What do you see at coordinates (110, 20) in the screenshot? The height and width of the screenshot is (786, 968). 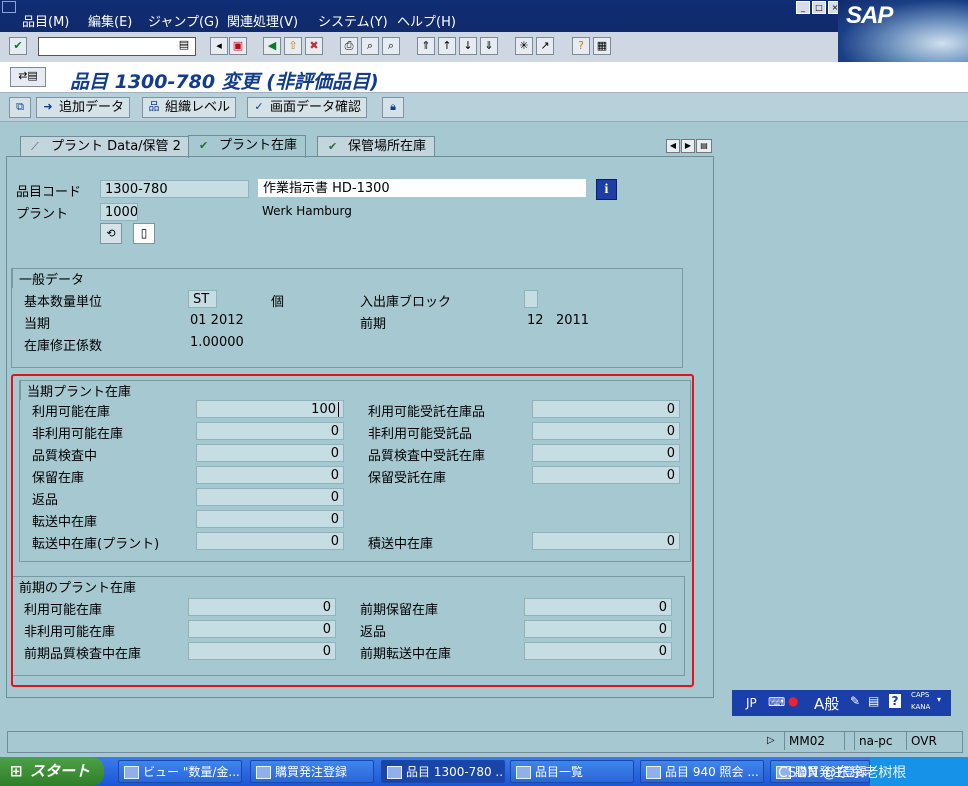 I see `menu-item-edit: 編集(E)` at bounding box center [110, 20].